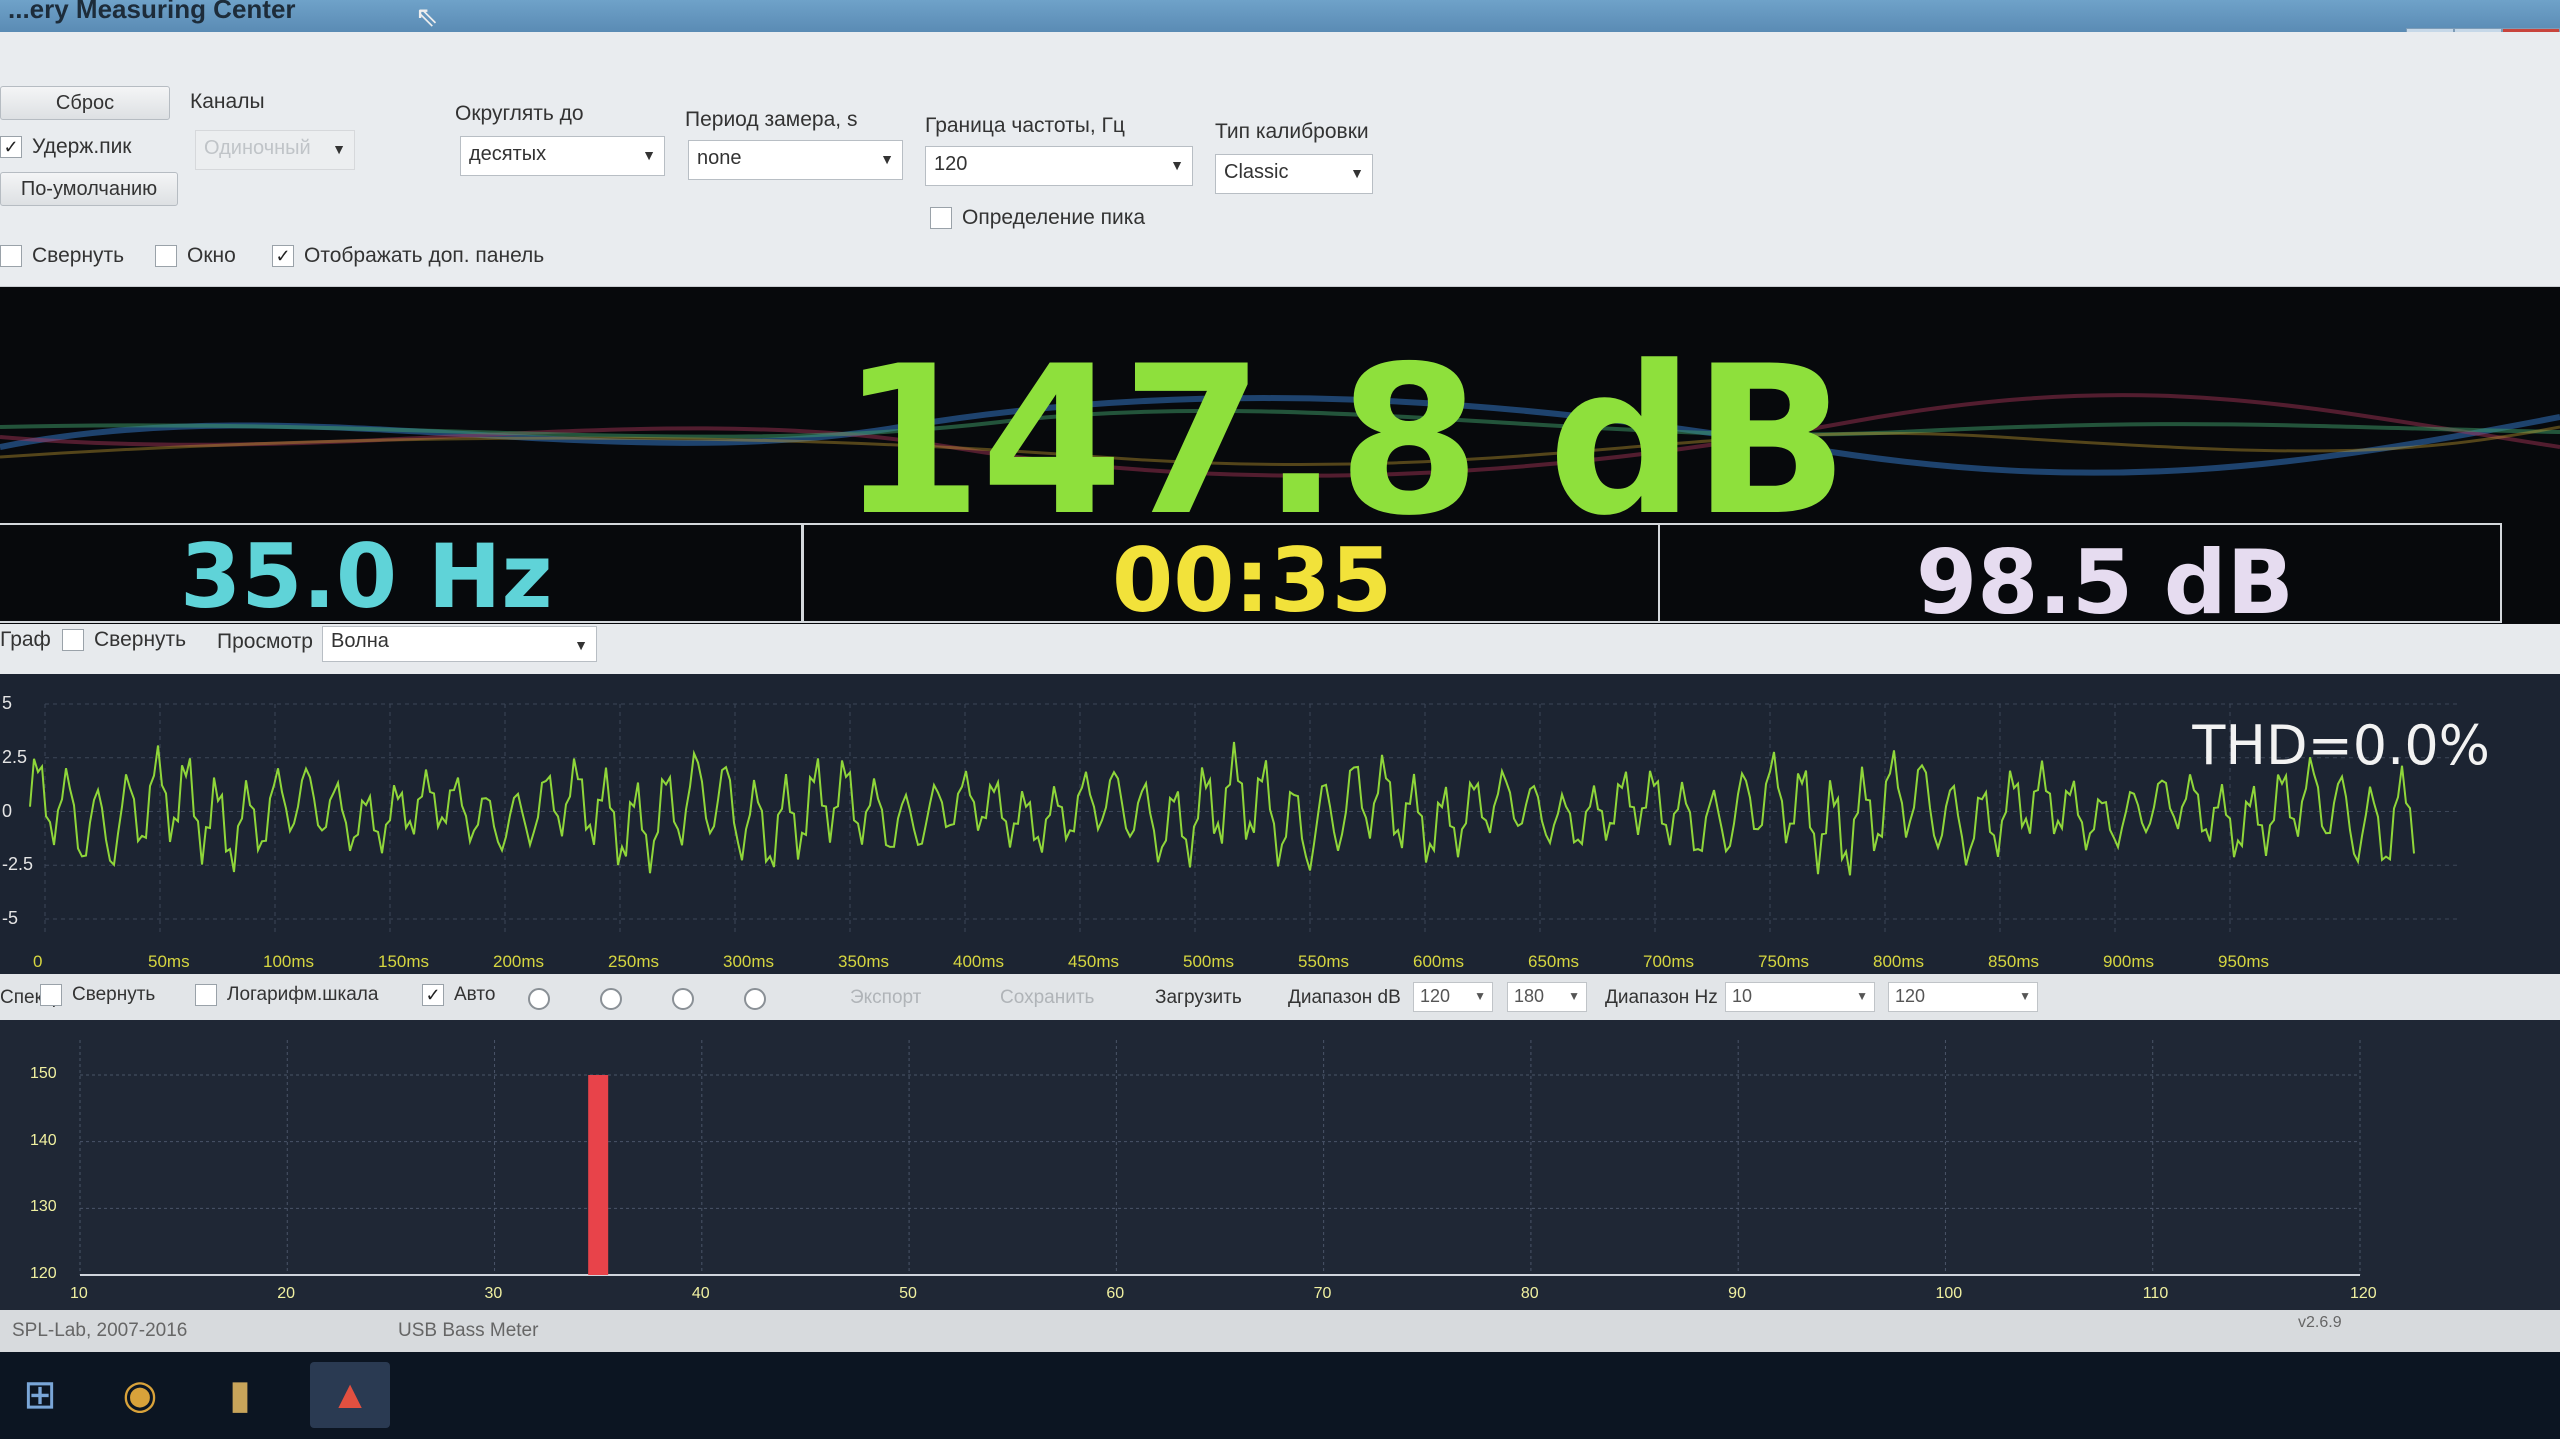  What do you see at coordinates (1963, 997) in the screenshot?
I see `hz-max-select: 120 ▼` at bounding box center [1963, 997].